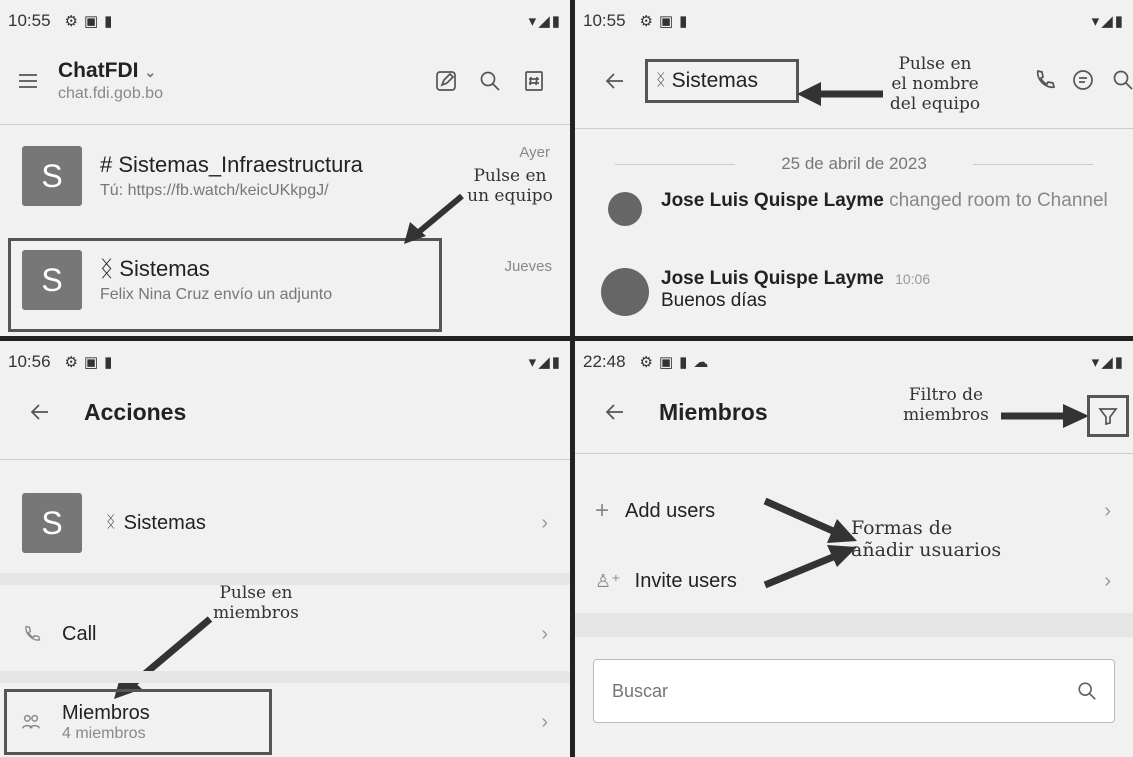  Describe the element at coordinates (854, 412) in the screenshot. I see `app-bar: Miembros Filtro de miembros` at that location.